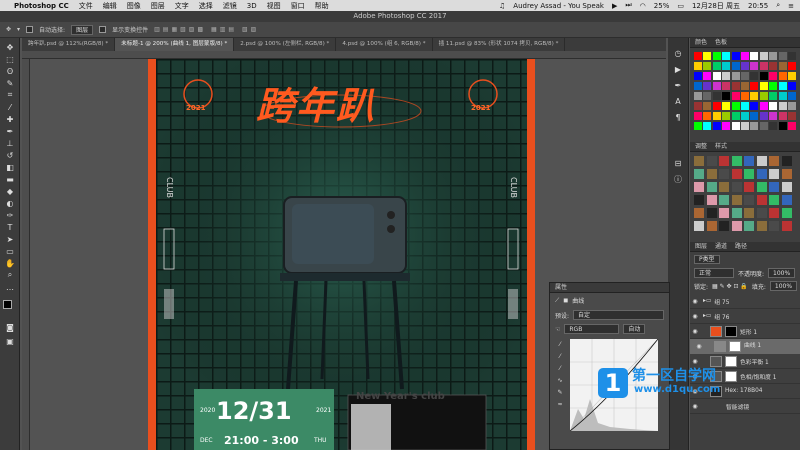 The image size is (800, 450). Describe the element at coordinates (758, 6) in the screenshot. I see `clock: 20:55` at that location.